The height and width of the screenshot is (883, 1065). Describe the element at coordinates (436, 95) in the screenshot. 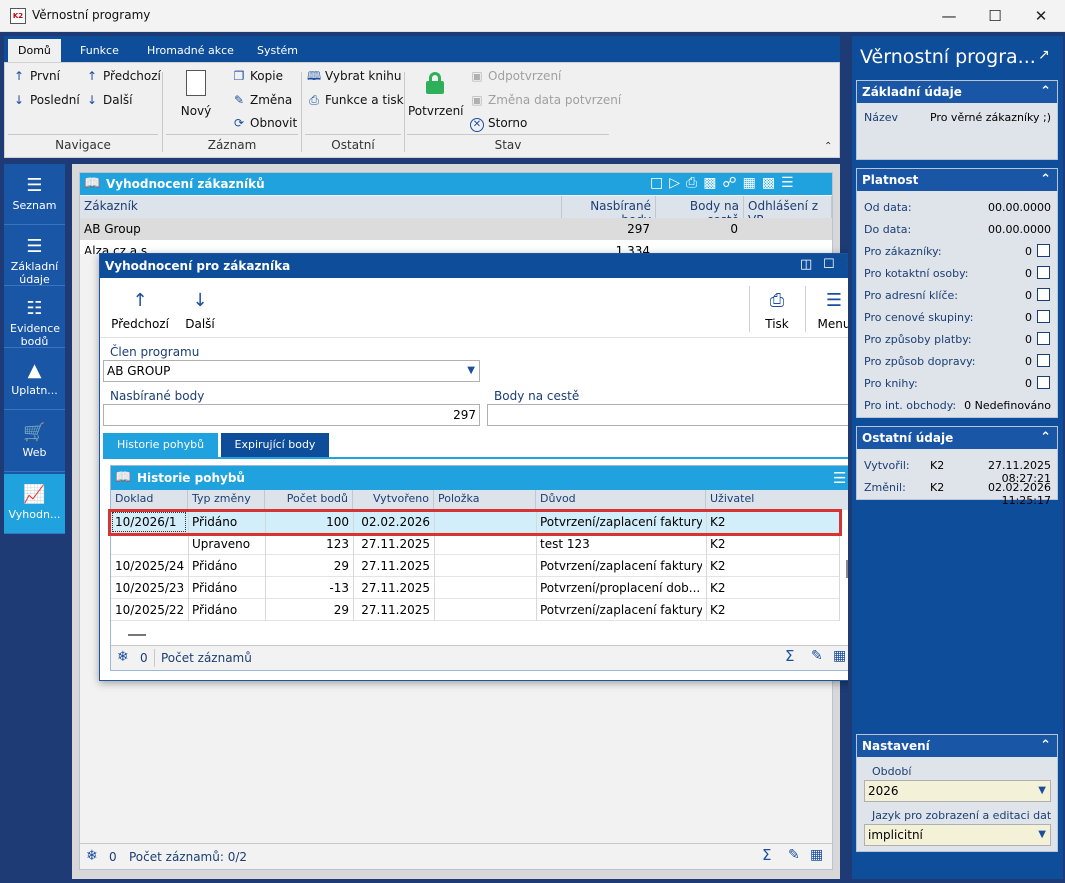

I see `confirm-button: Potvrzení` at that location.